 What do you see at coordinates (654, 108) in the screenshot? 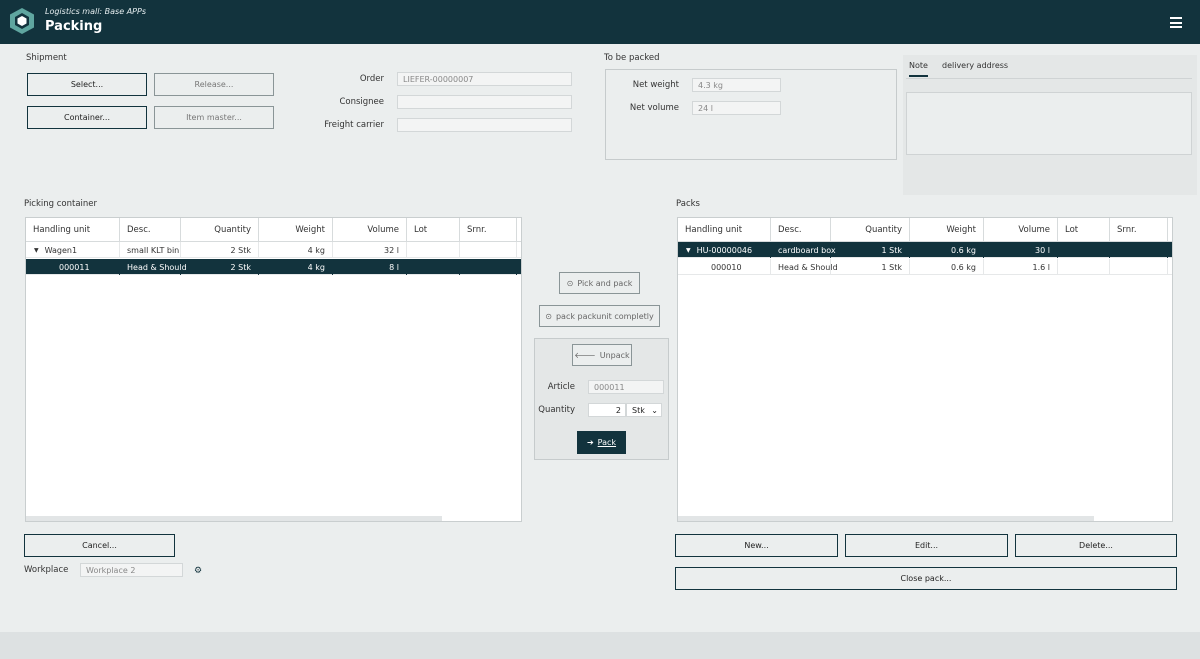
I see `net-volume-label: Net volume` at bounding box center [654, 108].